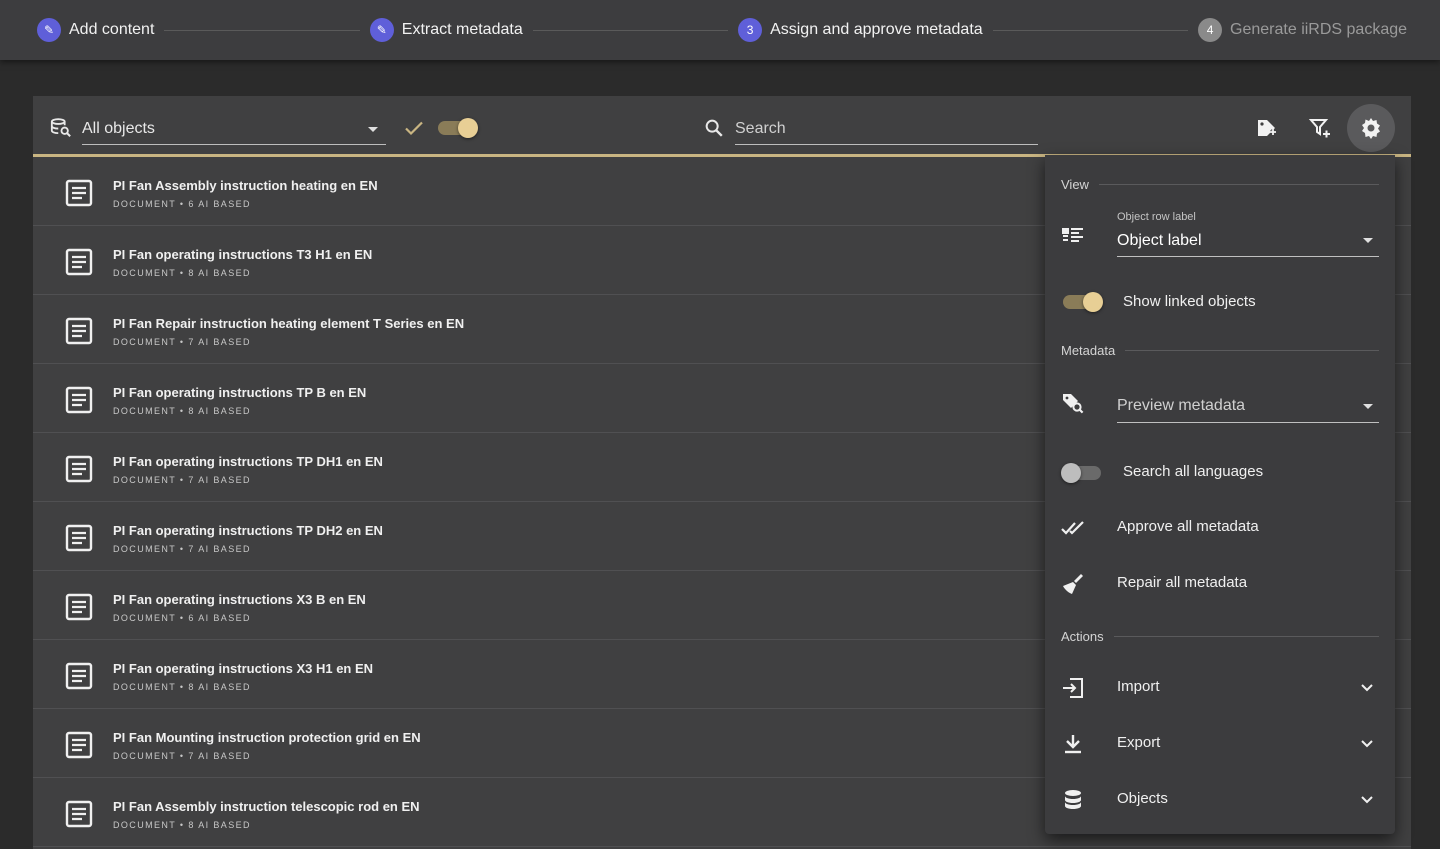 This screenshot has width=1440, height=849. What do you see at coordinates (1220, 800) in the screenshot?
I see `objects-menu-item: Objects` at bounding box center [1220, 800].